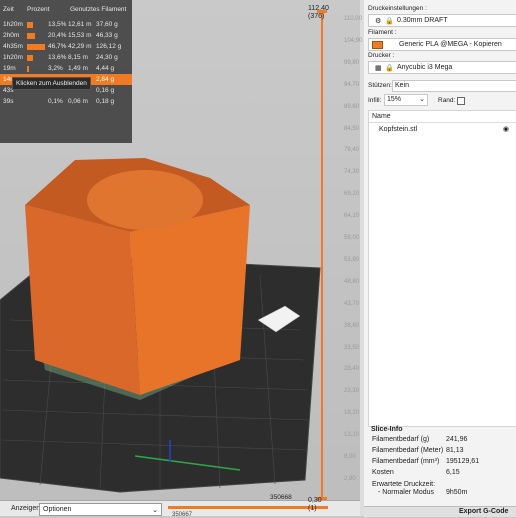  I want to click on stats-grams: 0,18 g, so click(105, 101).